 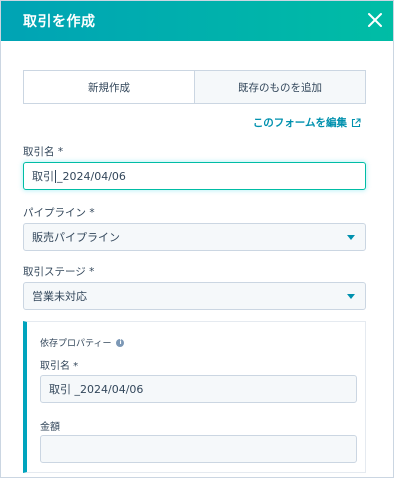 I want to click on tab-add-existing: 既存のものを追加, so click(x=279, y=87).